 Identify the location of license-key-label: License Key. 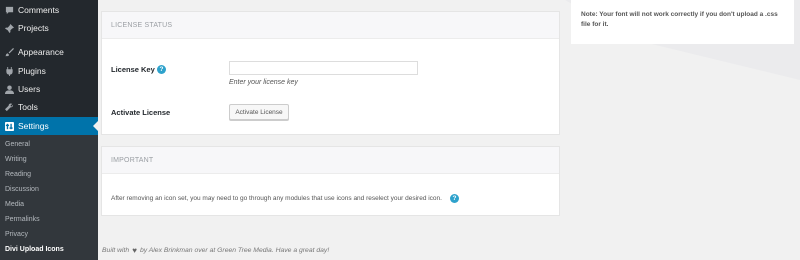
(133, 69).